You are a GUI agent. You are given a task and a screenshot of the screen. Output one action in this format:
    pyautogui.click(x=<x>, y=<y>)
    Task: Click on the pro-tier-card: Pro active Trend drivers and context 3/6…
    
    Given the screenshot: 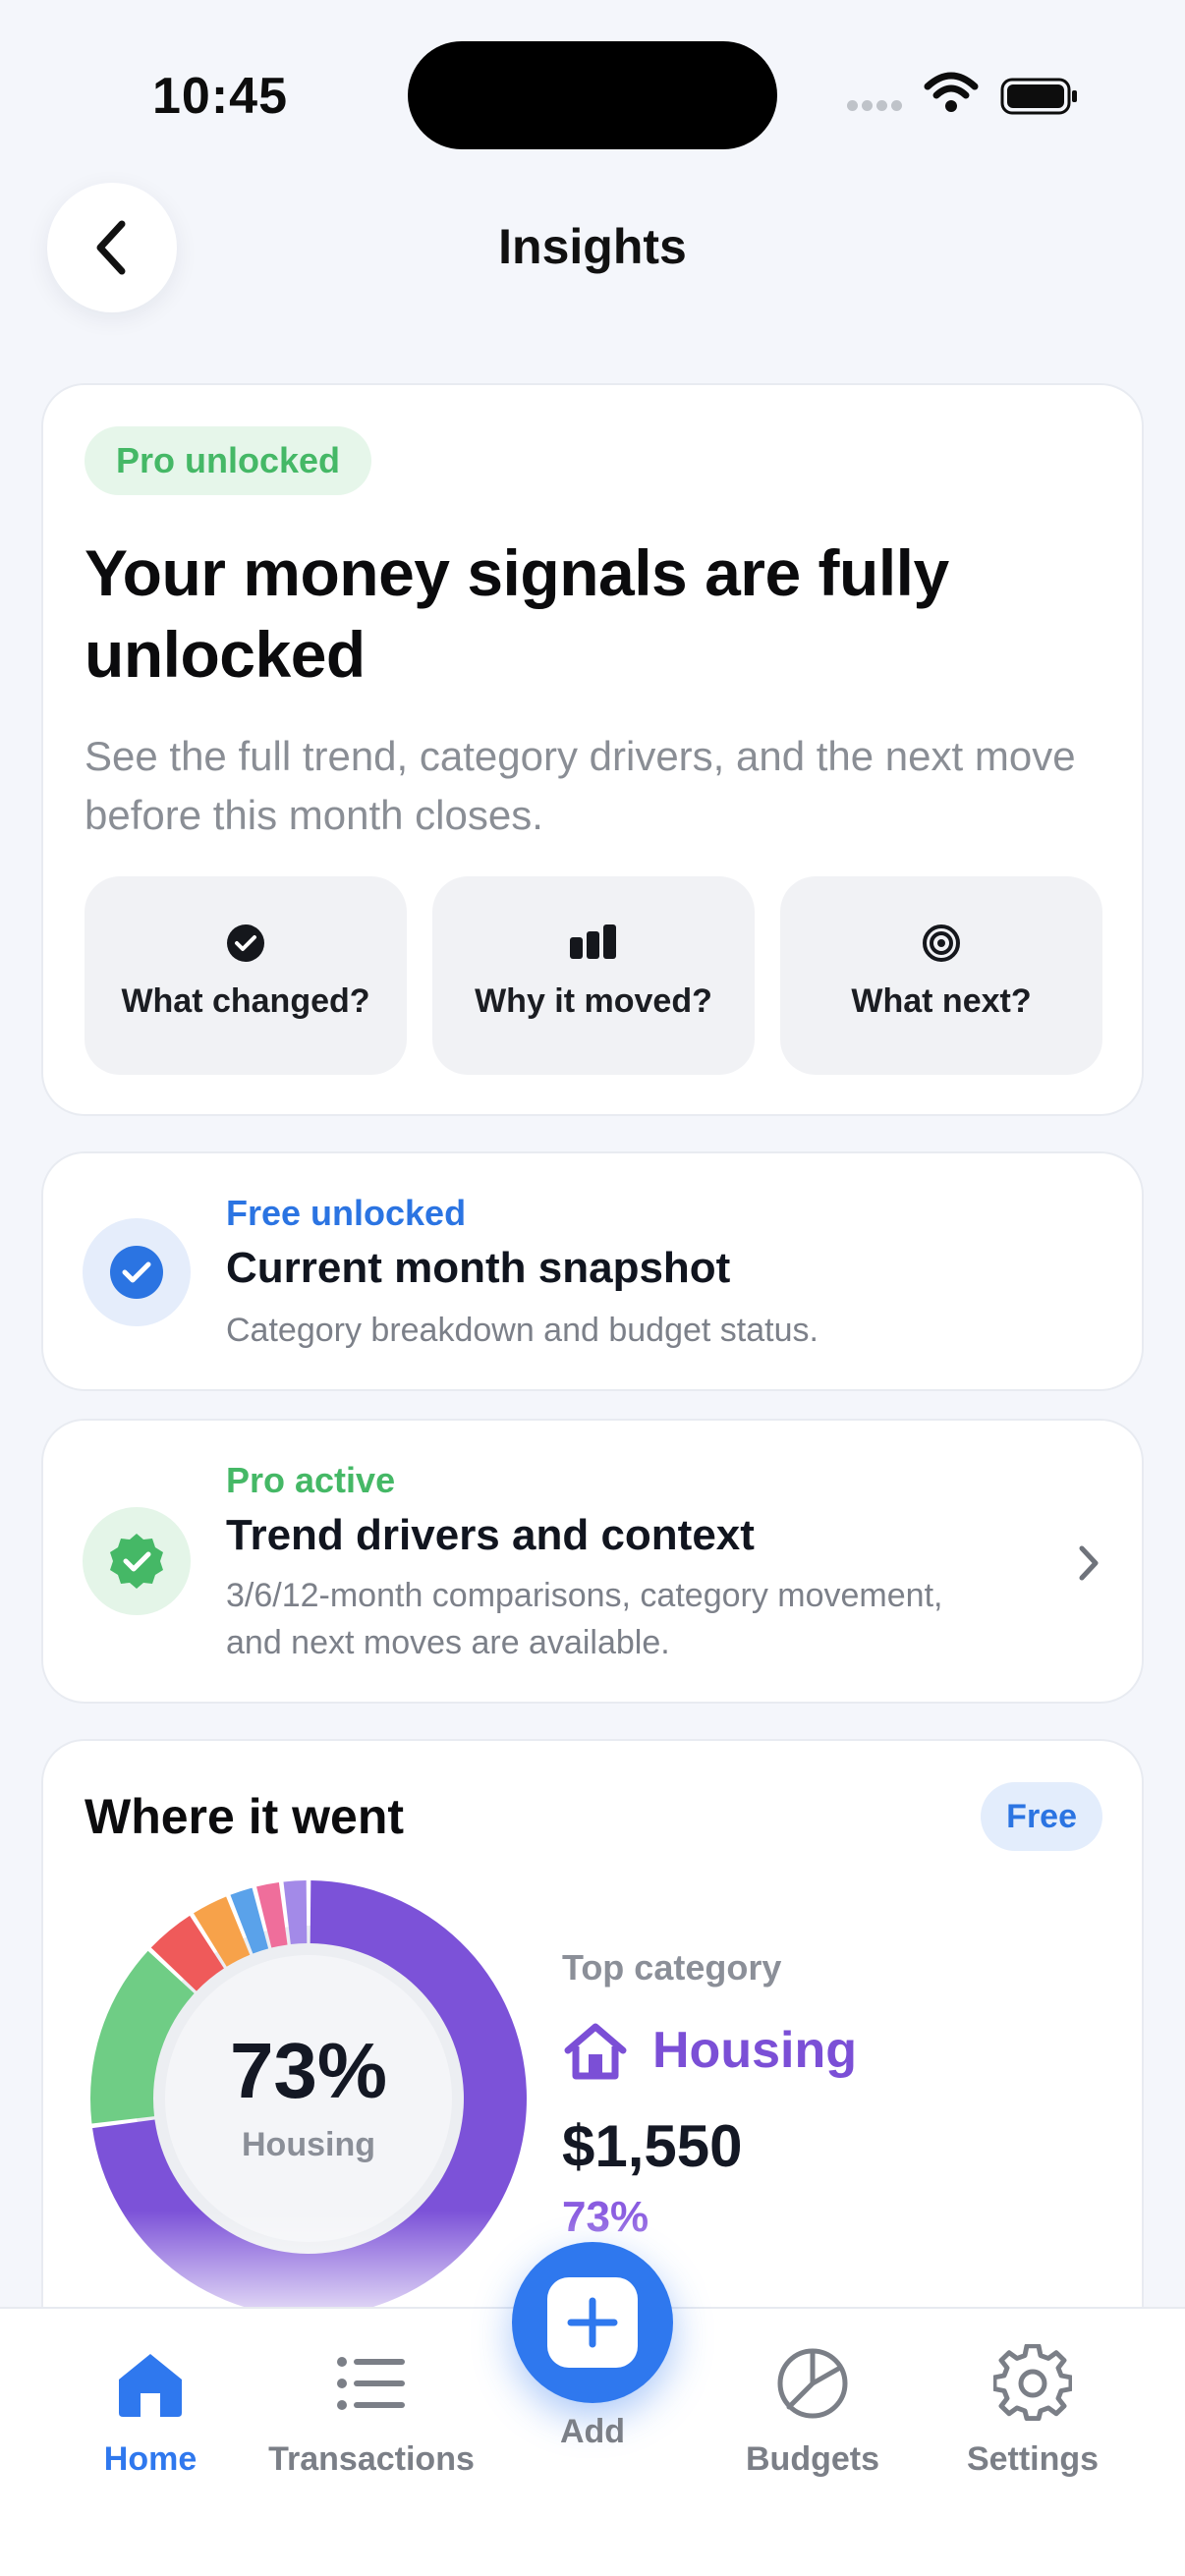 What is the action you would take?
    pyautogui.click(x=592, y=1561)
    